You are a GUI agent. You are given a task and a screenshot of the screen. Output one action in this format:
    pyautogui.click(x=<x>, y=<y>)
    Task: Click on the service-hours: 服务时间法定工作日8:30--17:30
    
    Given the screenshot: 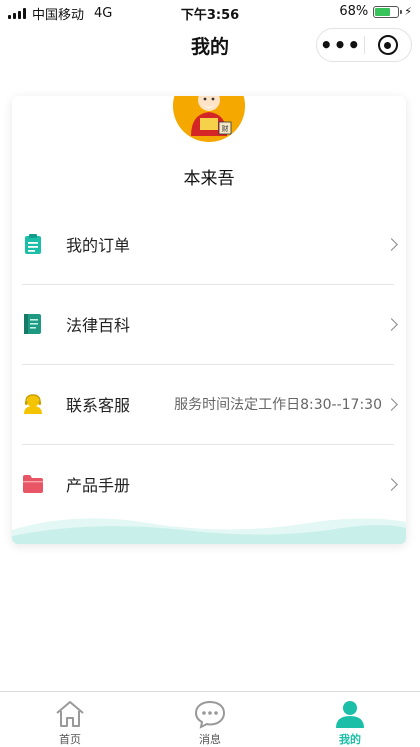 What is the action you would take?
    pyautogui.click(x=278, y=405)
    